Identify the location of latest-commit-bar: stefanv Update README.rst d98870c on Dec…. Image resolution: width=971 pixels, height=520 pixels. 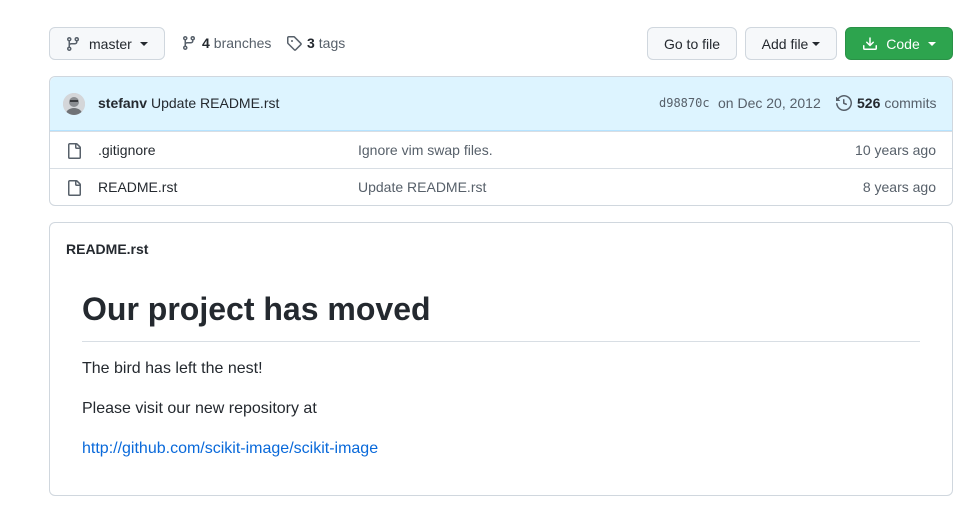
(501, 104).